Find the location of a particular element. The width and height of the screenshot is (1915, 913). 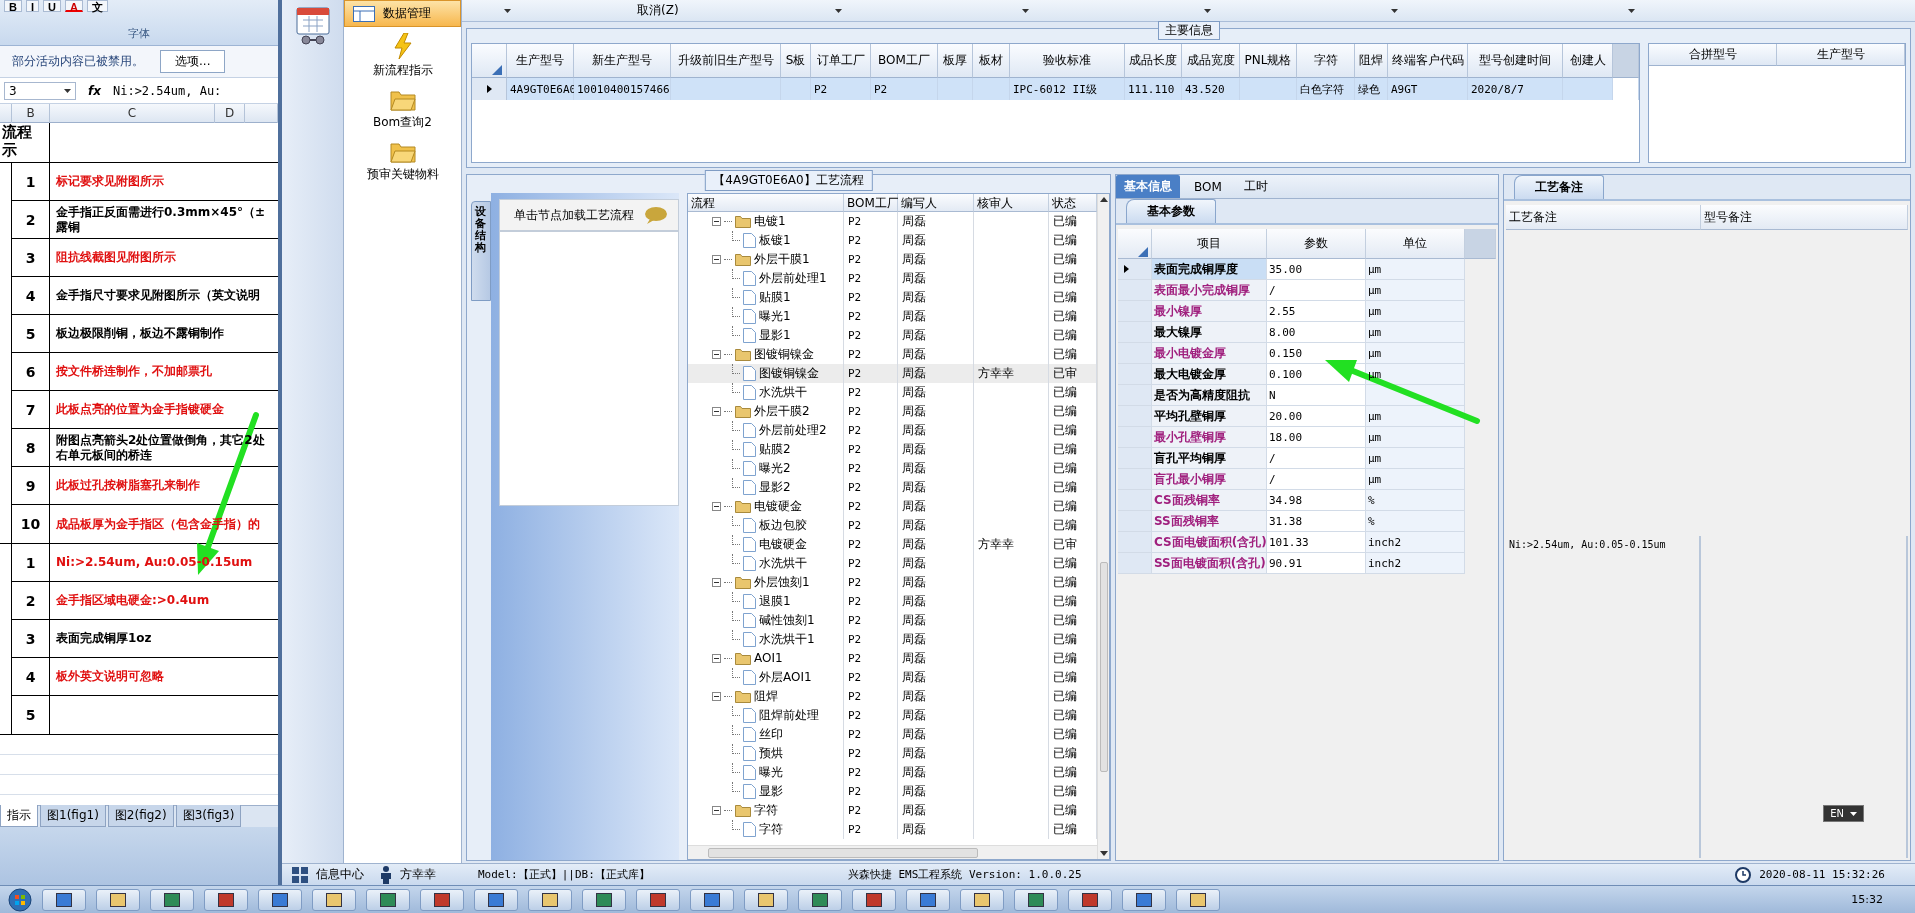

column-header: 升级前旧生产型号 is located at coordinates (726, 61).